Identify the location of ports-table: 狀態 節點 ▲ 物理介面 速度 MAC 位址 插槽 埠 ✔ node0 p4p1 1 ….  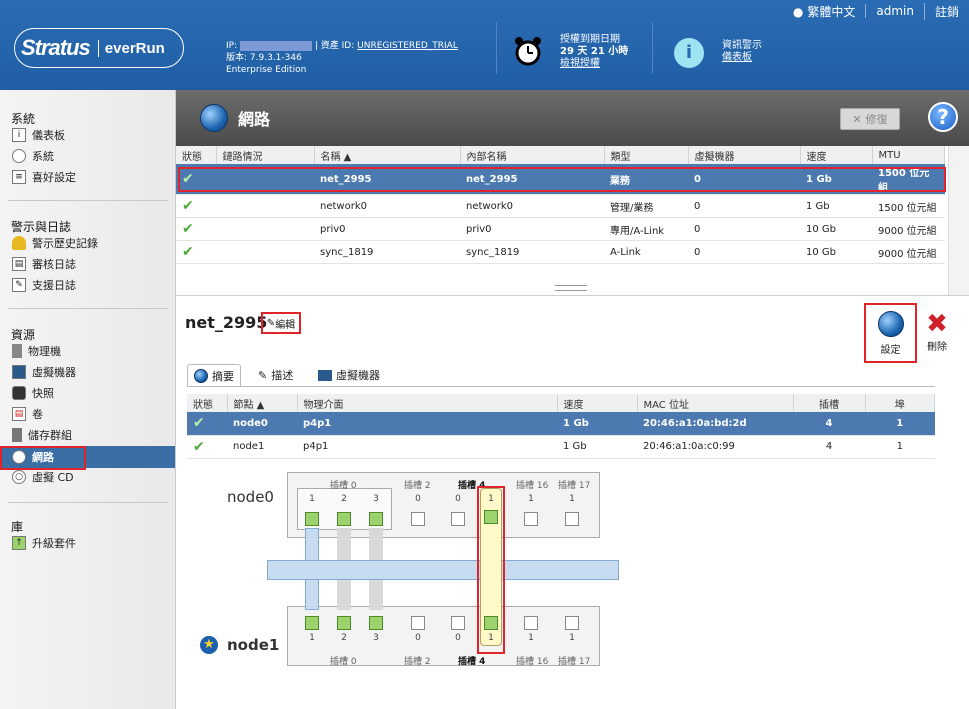
(561, 426).